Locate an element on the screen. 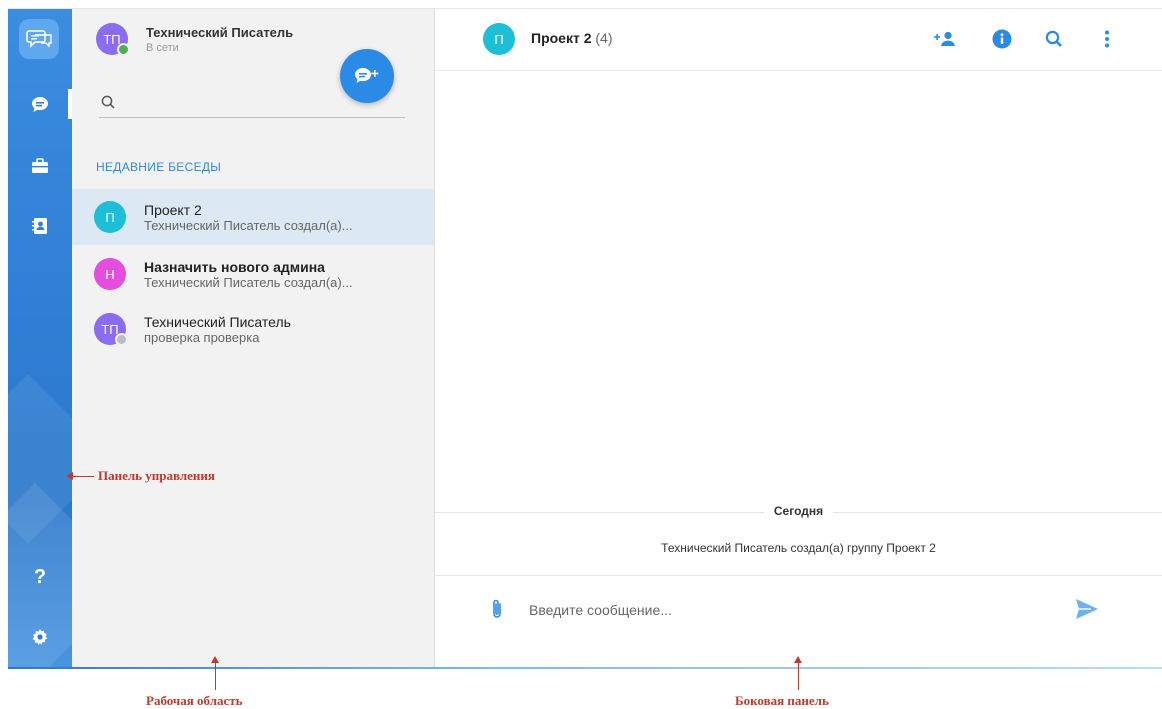  bottom-border is located at coordinates (585, 668).